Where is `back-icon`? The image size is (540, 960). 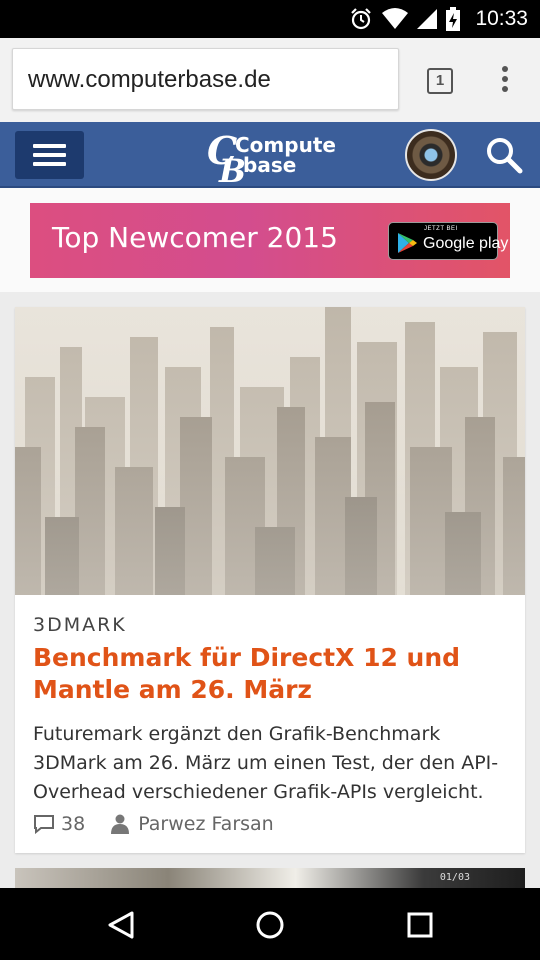
back-icon is located at coordinates (121, 925).